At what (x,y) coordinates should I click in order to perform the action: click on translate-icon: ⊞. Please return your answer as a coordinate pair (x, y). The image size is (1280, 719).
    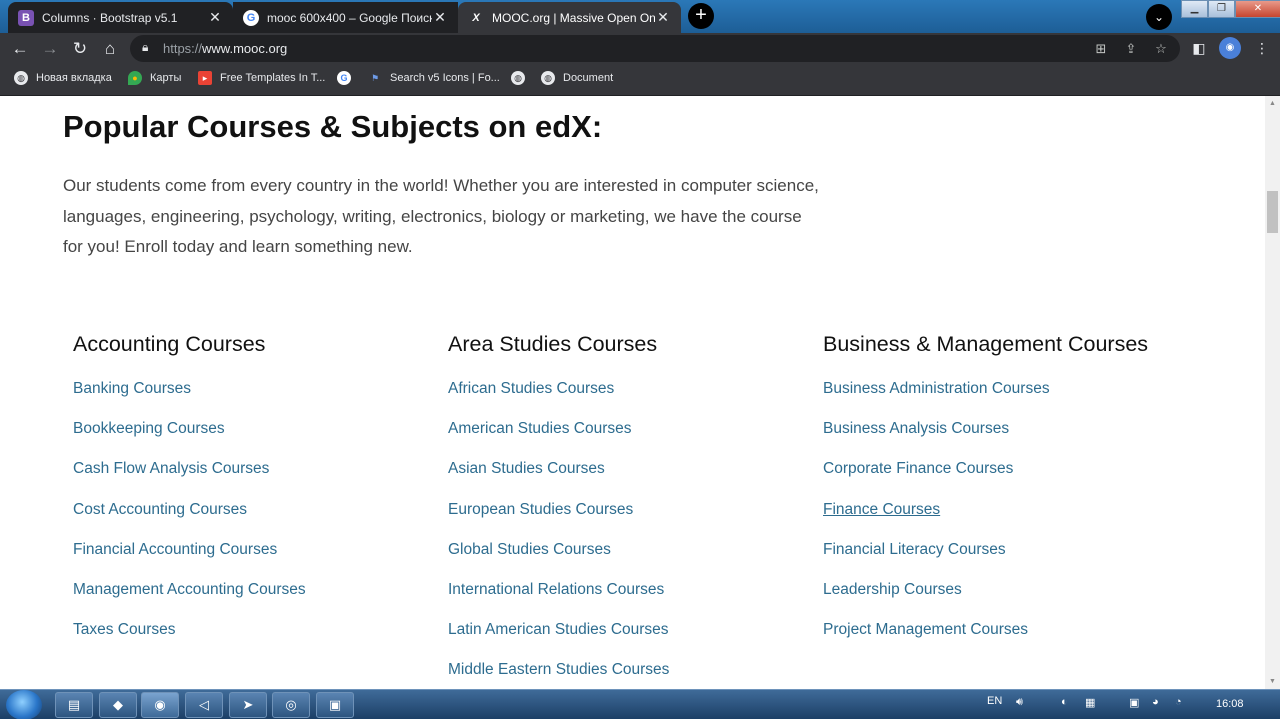
    Looking at the image, I should click on (1101, 49).